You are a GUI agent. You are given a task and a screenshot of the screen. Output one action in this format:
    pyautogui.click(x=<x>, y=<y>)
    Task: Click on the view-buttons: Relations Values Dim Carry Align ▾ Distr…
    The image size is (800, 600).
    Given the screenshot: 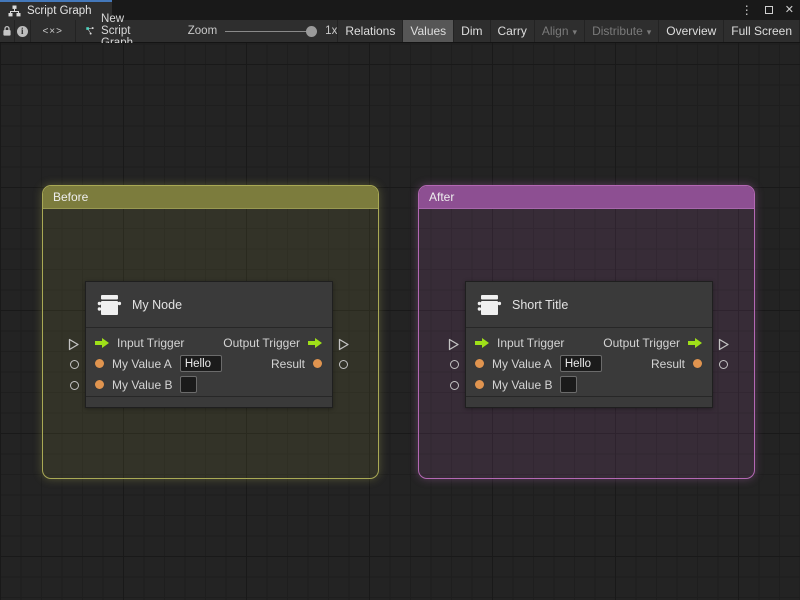 What is the action you would take?
    pyautogui.click(x=568, y=31)
    